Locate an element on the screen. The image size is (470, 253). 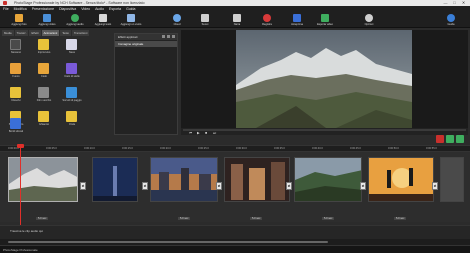
next-button: ⏭ is located at coordinates (214, 133).